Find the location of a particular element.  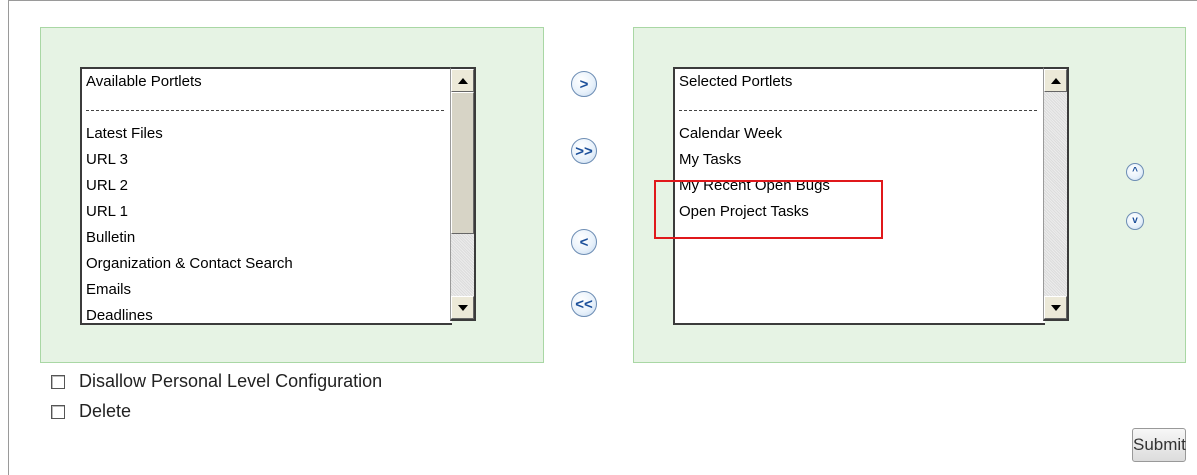

scroll-thumb is located at coordinates (462, 163).